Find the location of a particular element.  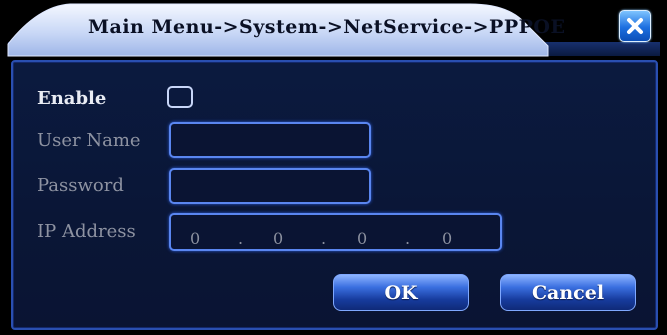

ip-octet-1: 0 is located at coordinates (195, 238).